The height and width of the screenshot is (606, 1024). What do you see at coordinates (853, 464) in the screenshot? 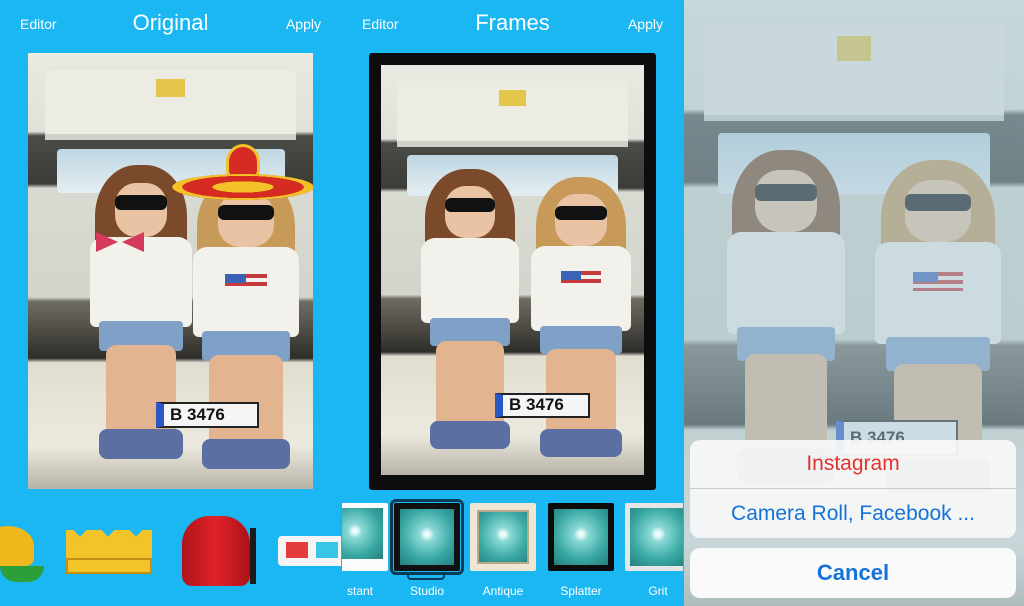
I see `instagram-option: Instagram` at bounding box center [853, 464].